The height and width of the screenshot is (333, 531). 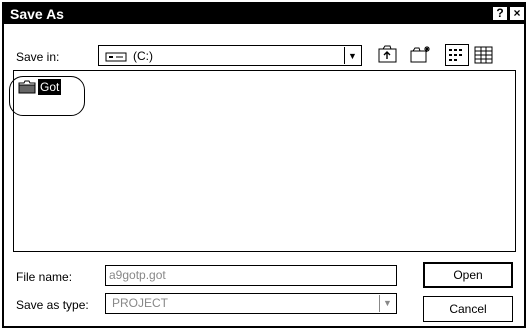 What do you see at coordinates (47, 96) in the screenshot?
I see `highlight-annotation` at bounding box center [47, 96].